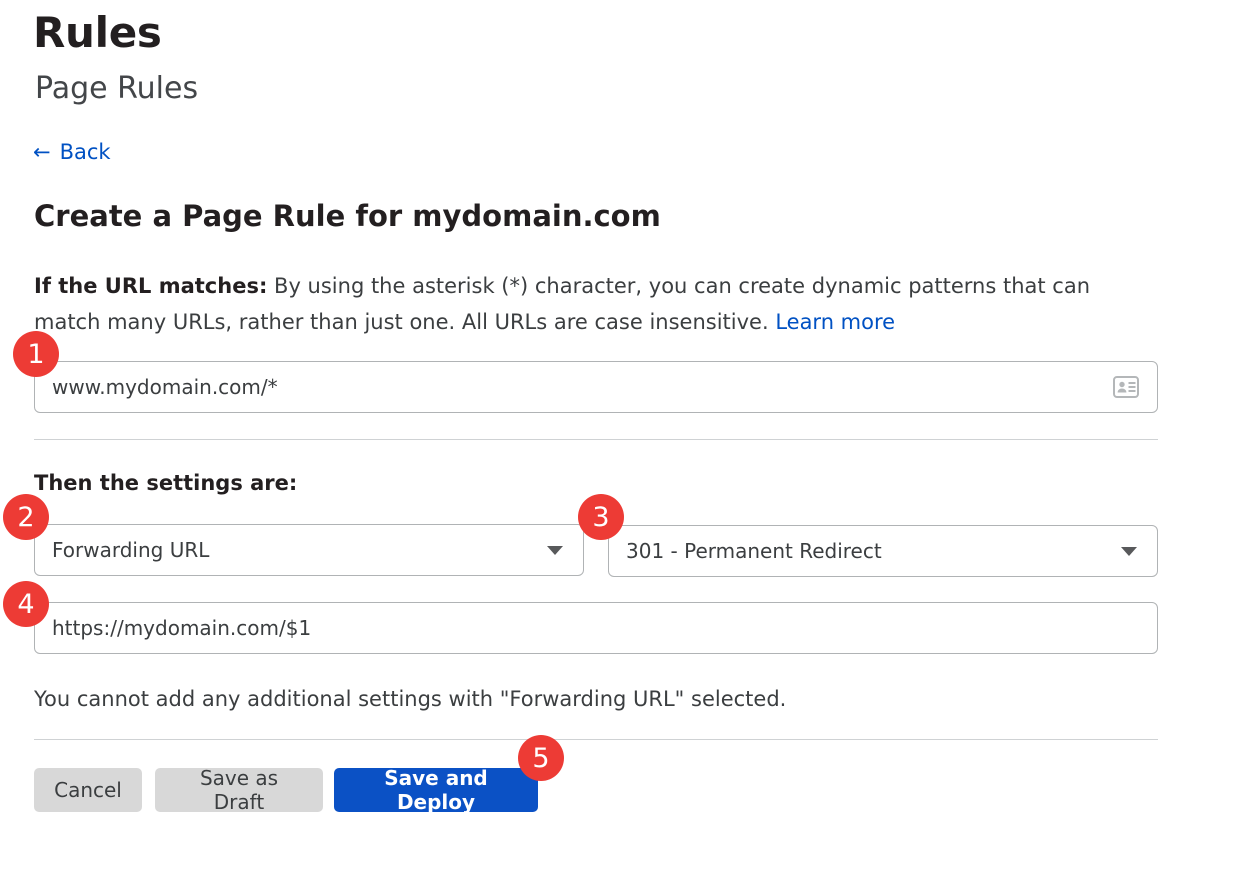 This screenshot has width=1253, height=884. I want to click on settings-label: Then the settings are:, so click(166, 483).